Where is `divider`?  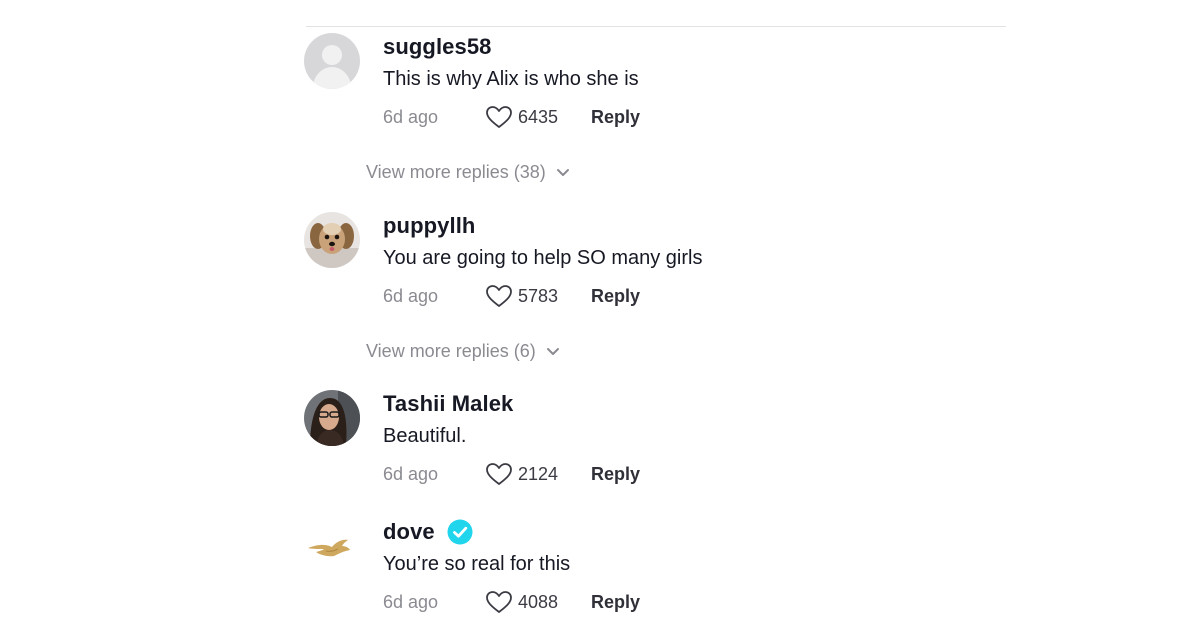
divider is located at coordinates (656, 26).